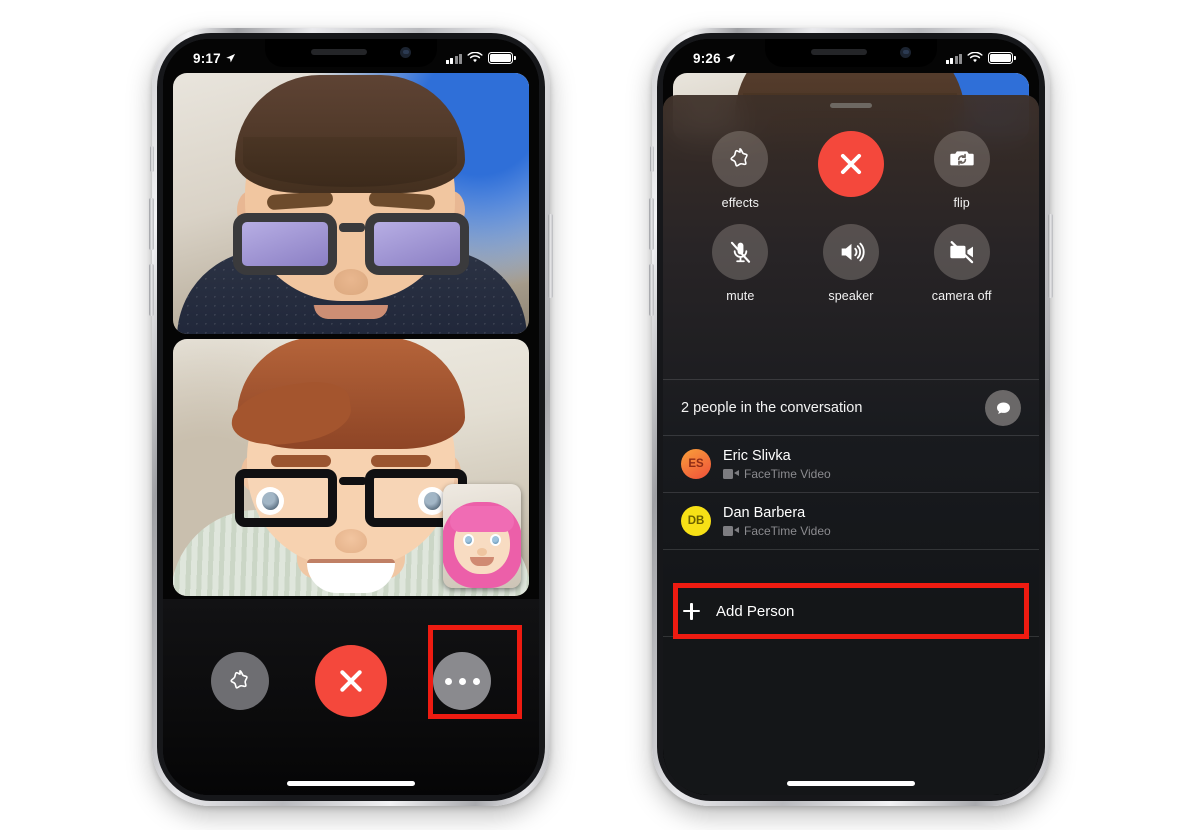 The image size is (1200, 830). I want to click on speaker-button: speaker, so click(850, 263).